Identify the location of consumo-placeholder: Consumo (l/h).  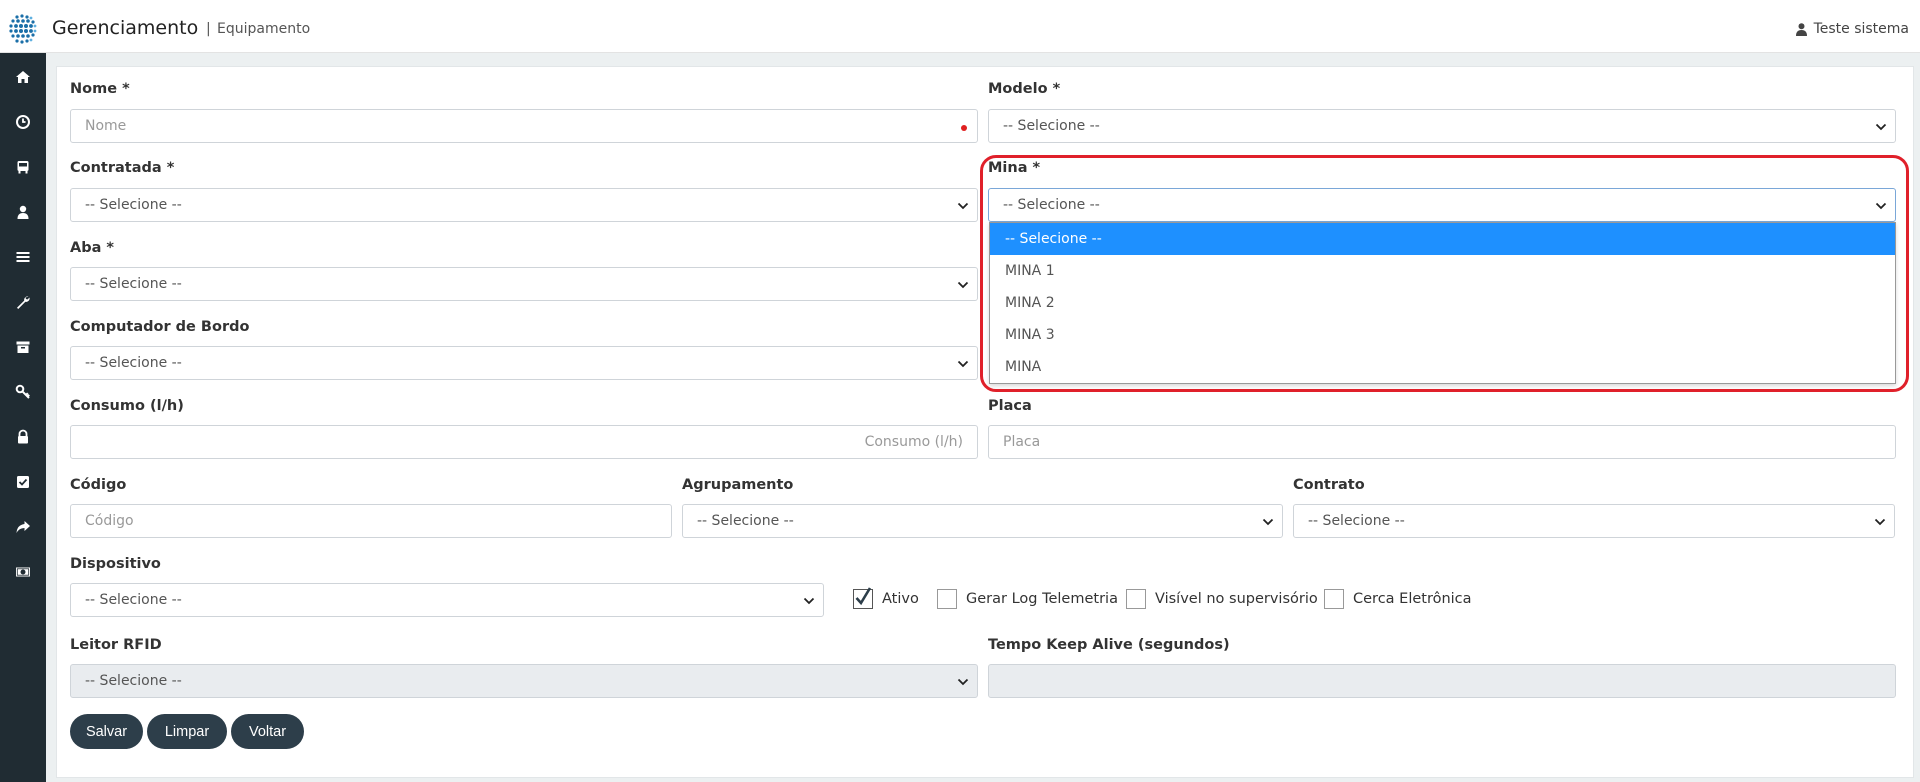
(913, 442).